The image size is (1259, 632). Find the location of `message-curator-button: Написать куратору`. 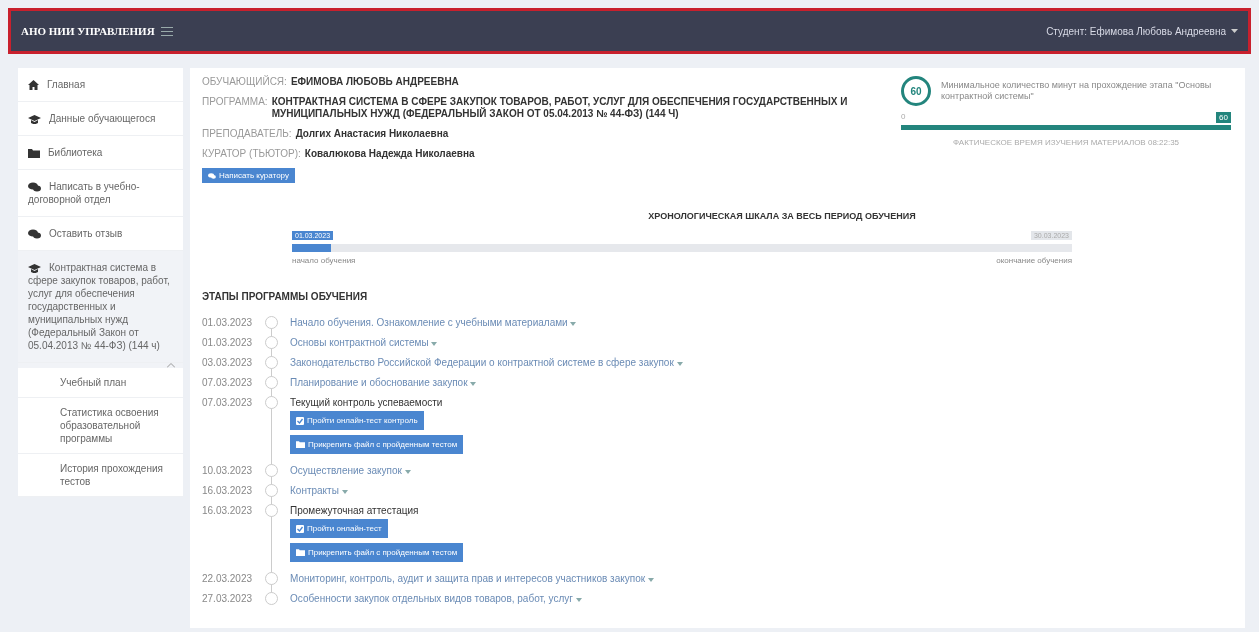

message-curator-button: Написать куратору is located at coordinates (248, 175).